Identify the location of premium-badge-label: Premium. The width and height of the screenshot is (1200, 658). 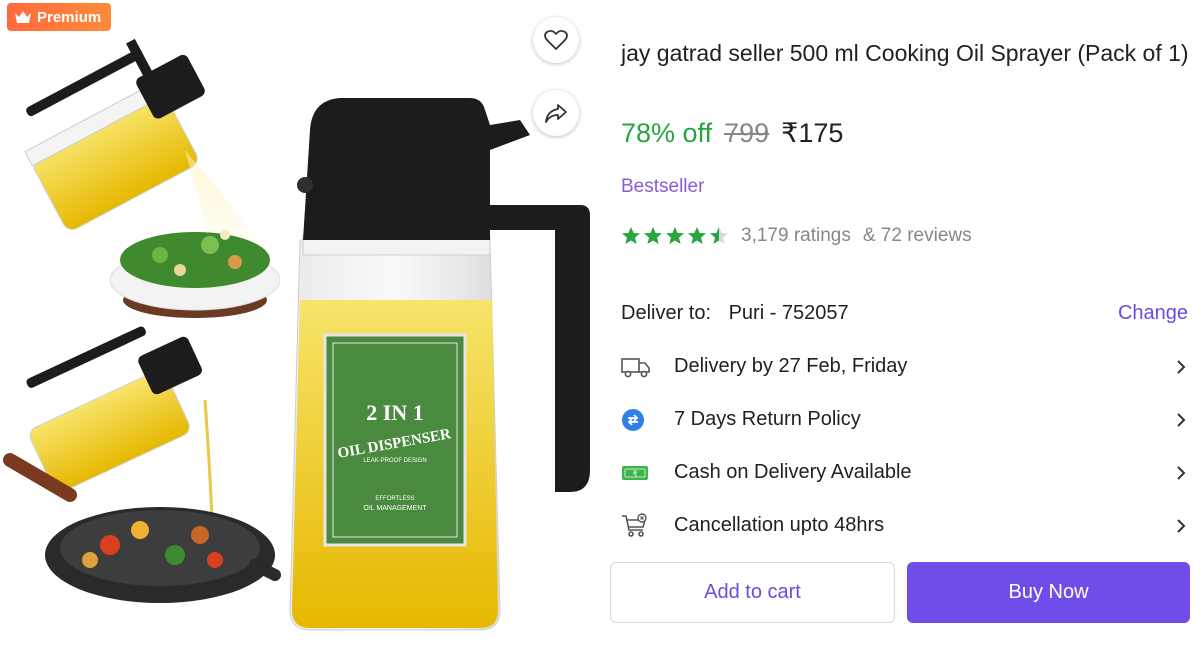
(69, 17).